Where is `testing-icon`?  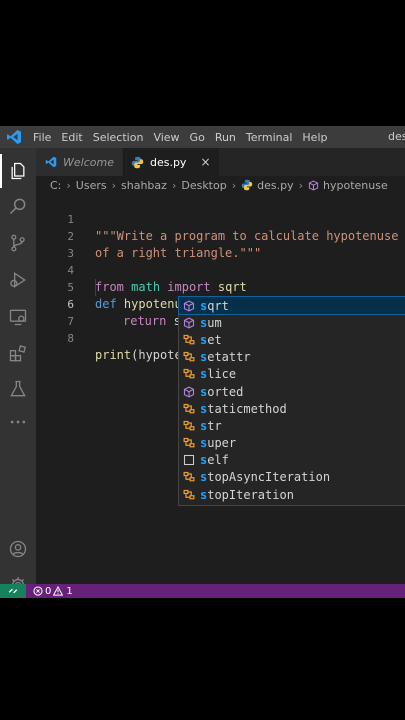 testing-icon is located at coordinates (18, 389).